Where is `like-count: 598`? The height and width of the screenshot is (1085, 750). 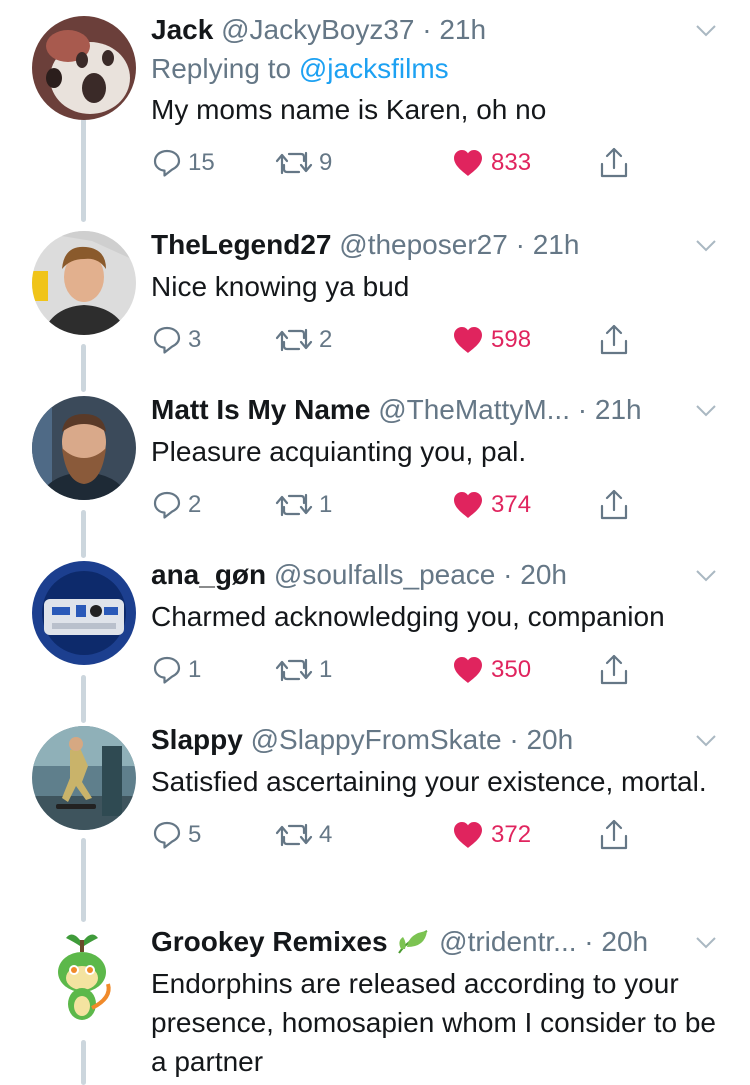 like-count: 598 is located at coordinates (511, 339).